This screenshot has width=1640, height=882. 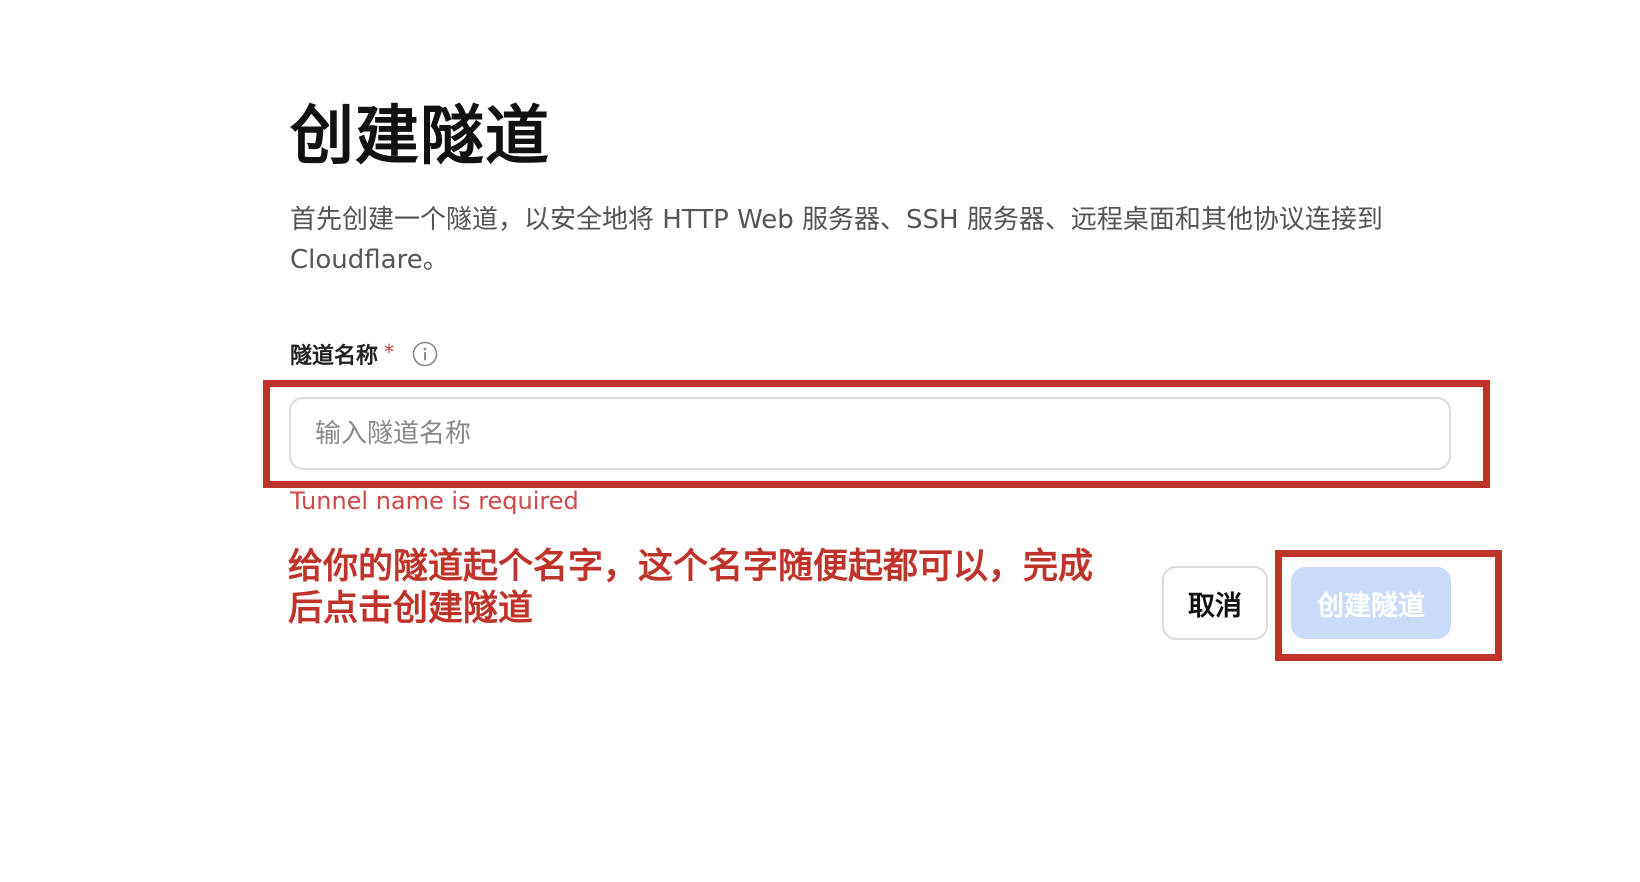 What do you see at coordinates (1388, 605) in the screenshot?
I see `annotation-highlight-create-button` at bounding box center [1388, 605].